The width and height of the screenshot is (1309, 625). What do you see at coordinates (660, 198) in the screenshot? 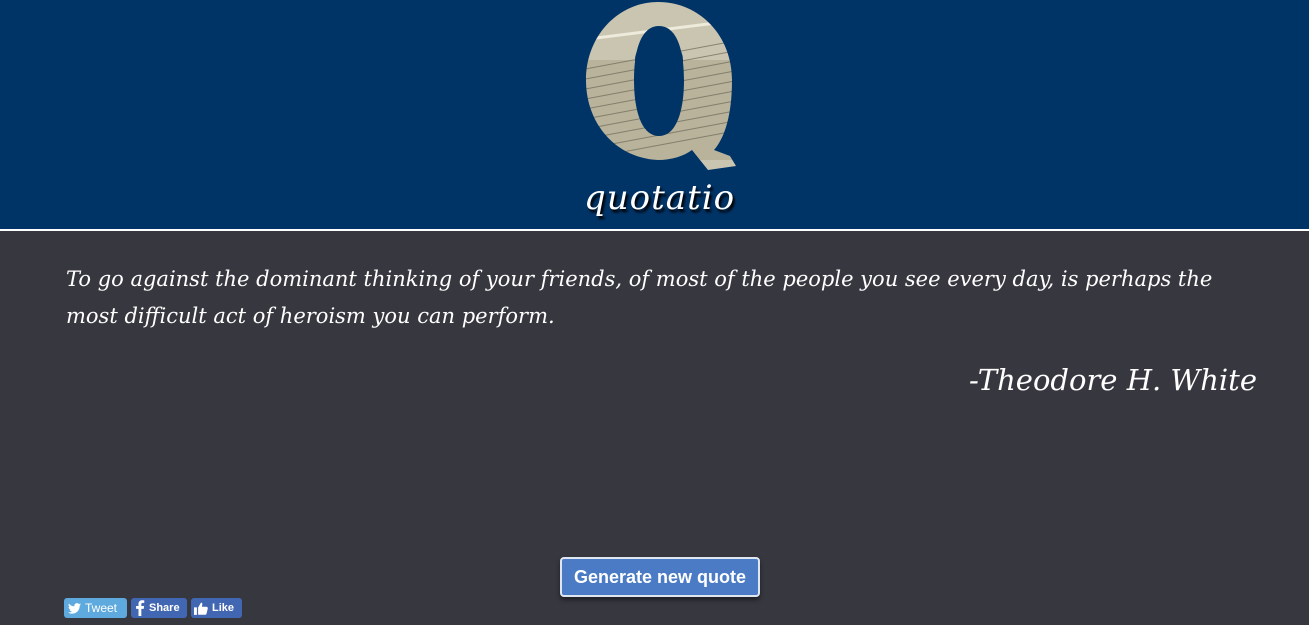
I see `logo-wordmark: quotatio` at bounding box center [660, 198].